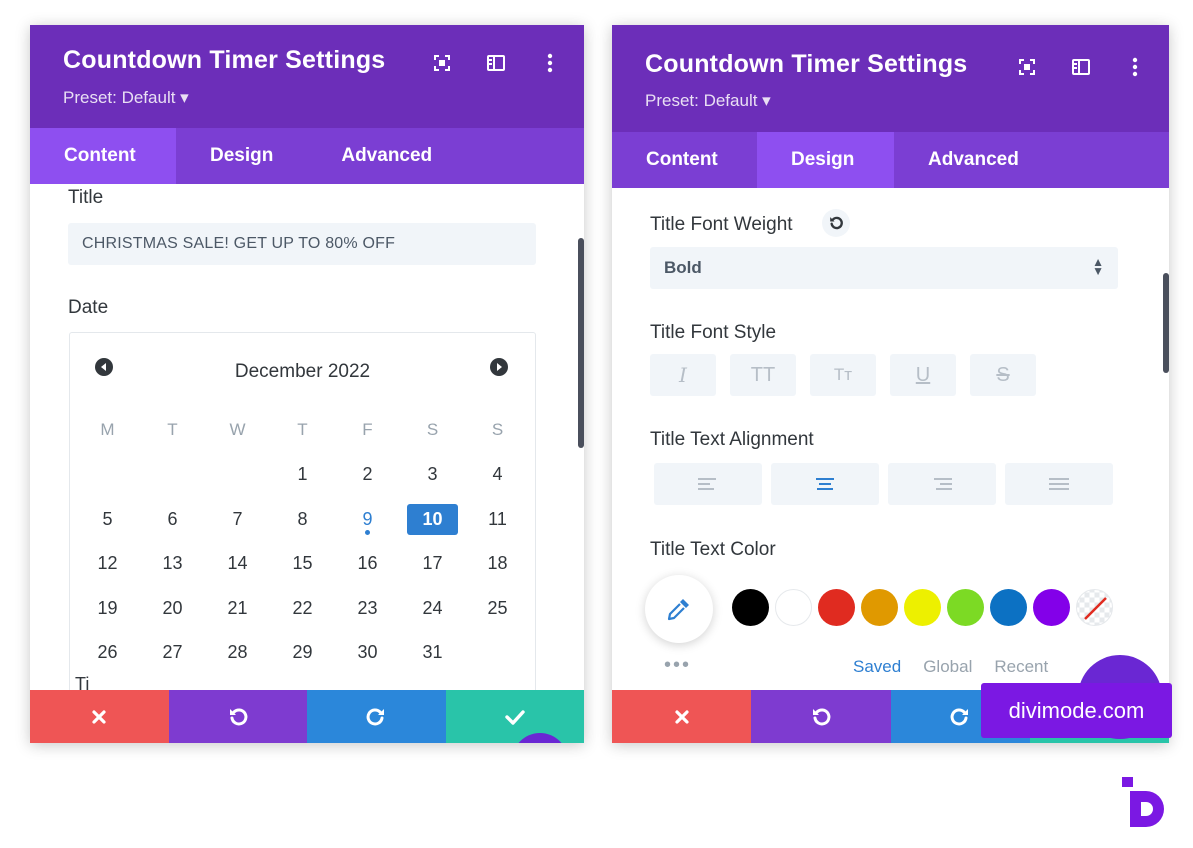  I want to click on calendar-day: 12, so click(107, 564).